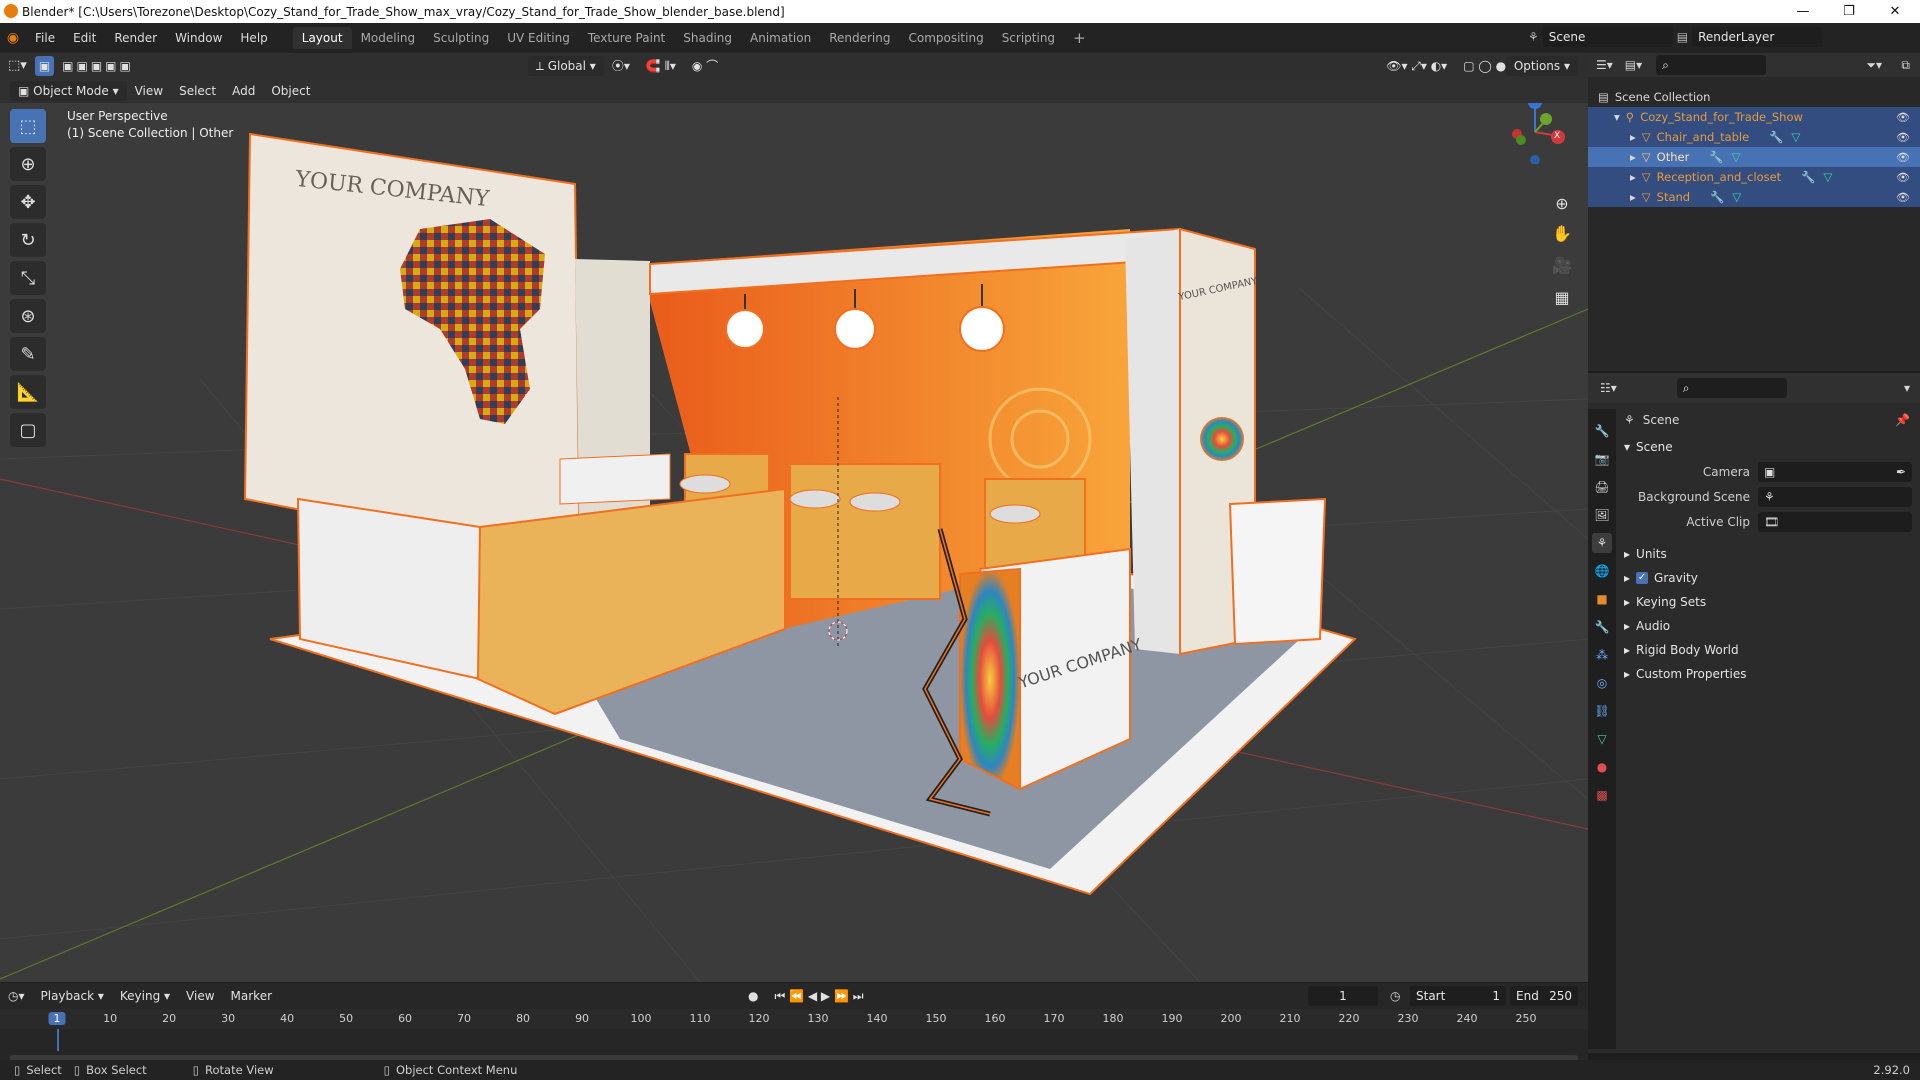  Describe the element at coordinates (1711, 65) in the screenshot. I see `outliner-search-input: ⌕` at that location.